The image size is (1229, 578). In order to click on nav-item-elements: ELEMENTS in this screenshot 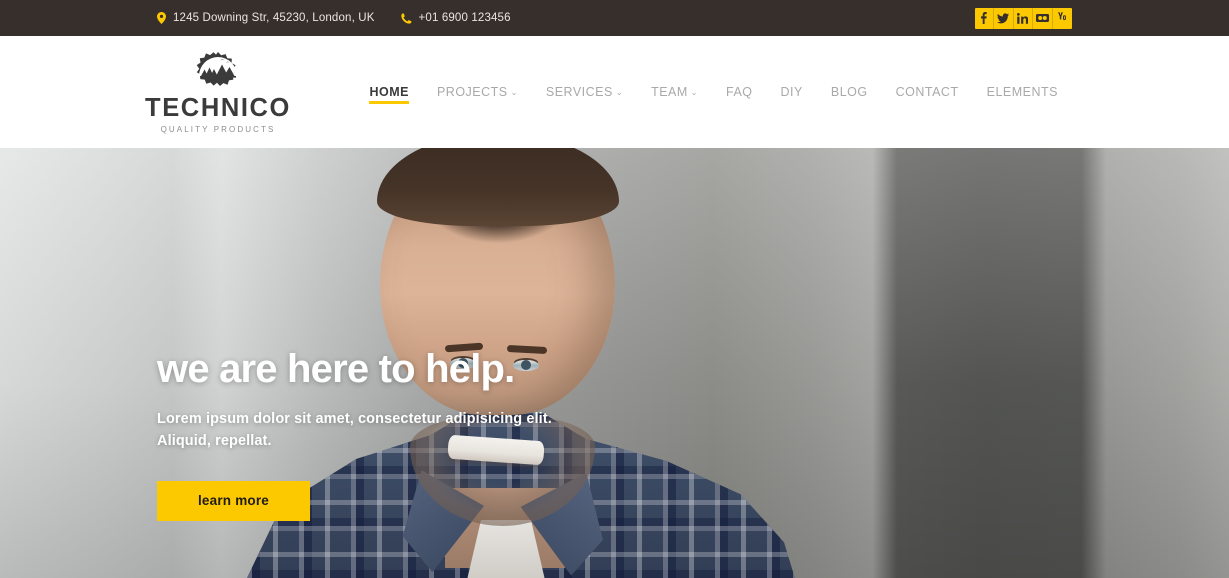, I will do `click(1022, 92)`.